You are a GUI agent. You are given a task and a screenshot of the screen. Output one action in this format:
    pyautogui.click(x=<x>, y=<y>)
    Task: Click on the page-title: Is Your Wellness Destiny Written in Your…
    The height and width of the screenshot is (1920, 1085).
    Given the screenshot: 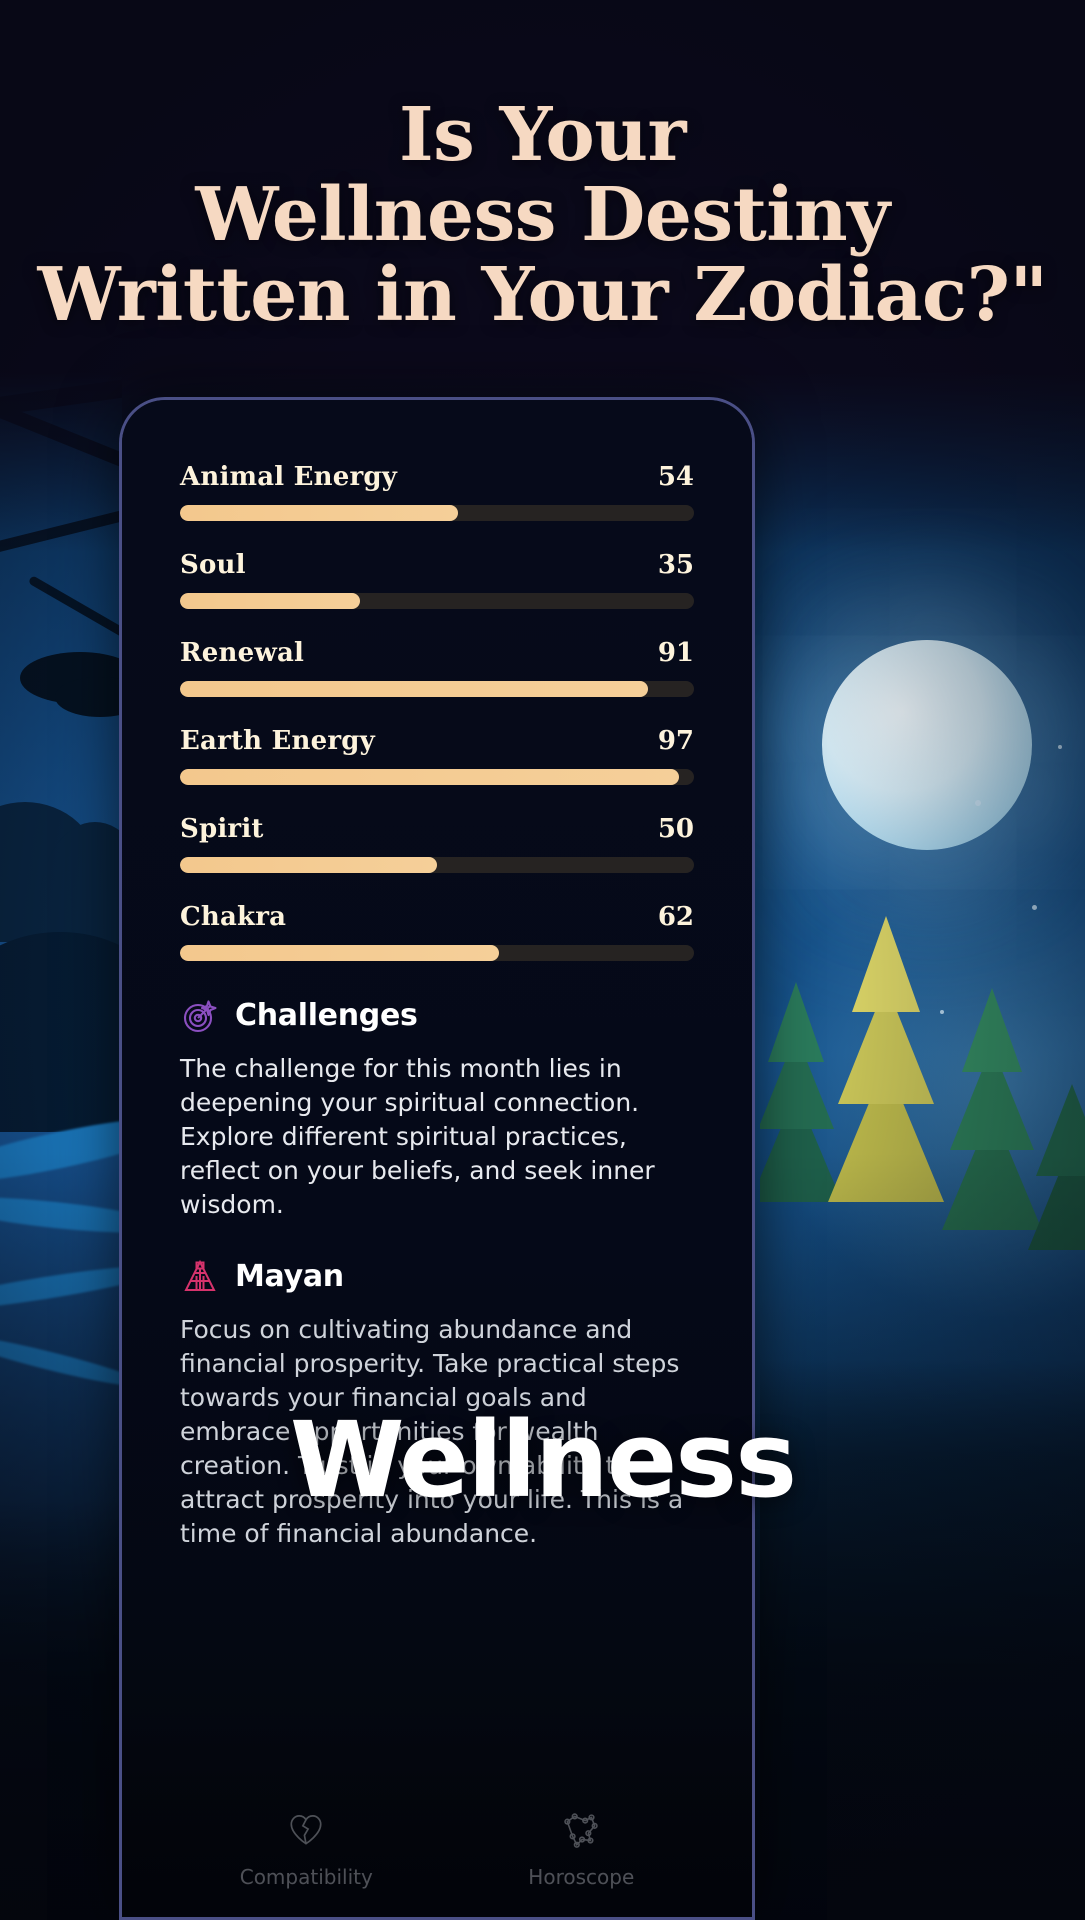 What is the action you would take?
    pyautogui.click(x=542, y=215)
    